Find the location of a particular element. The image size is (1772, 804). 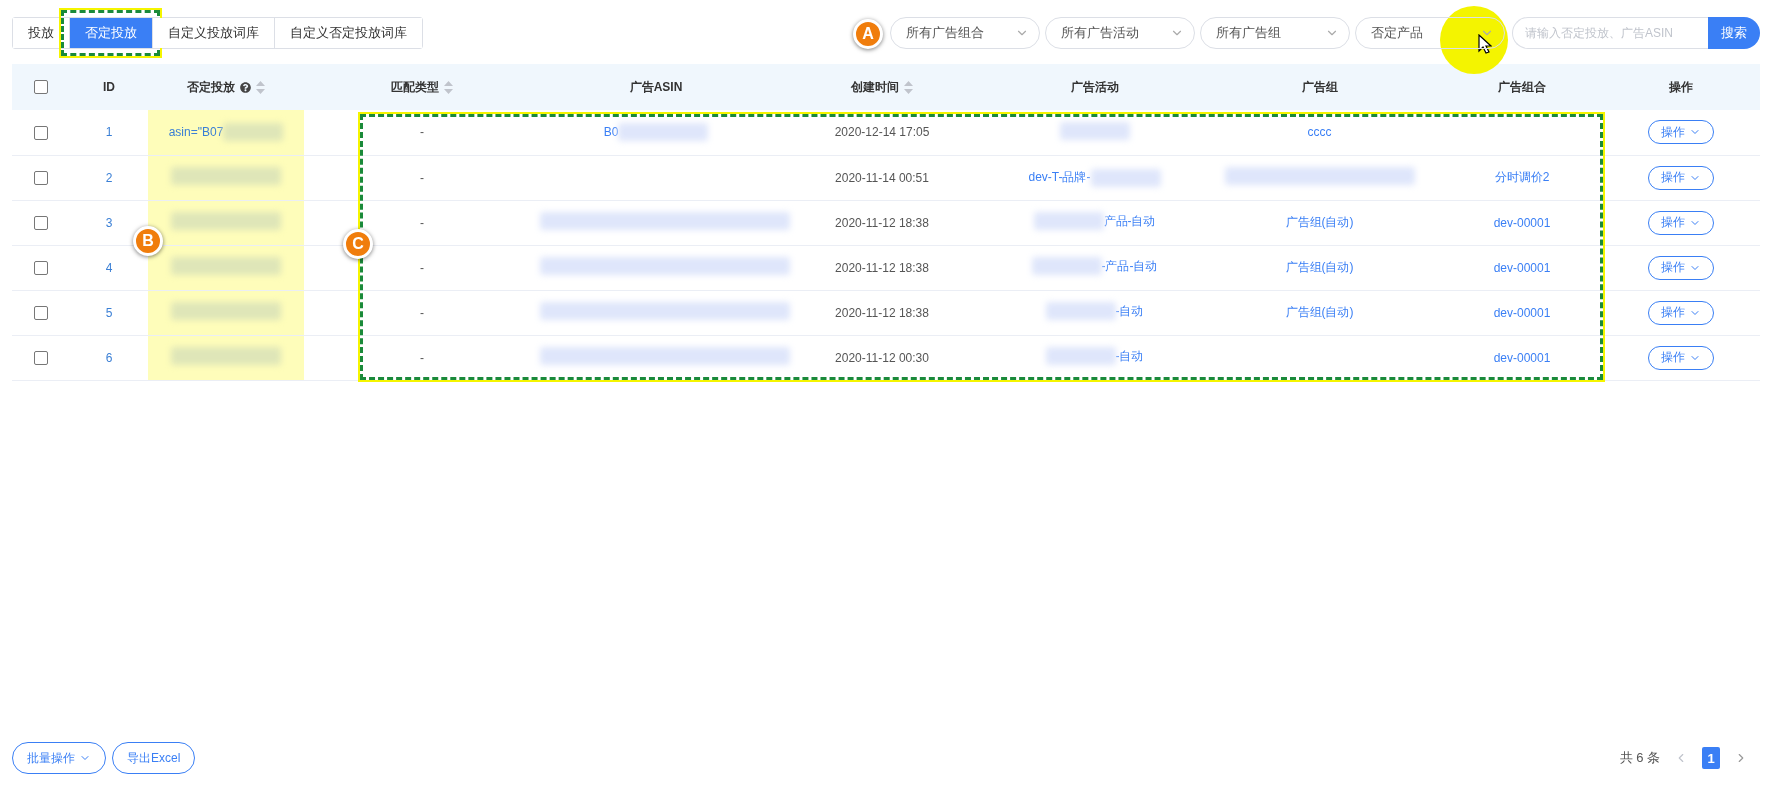

cell-text: 4 is located at coordinates (109, 267).